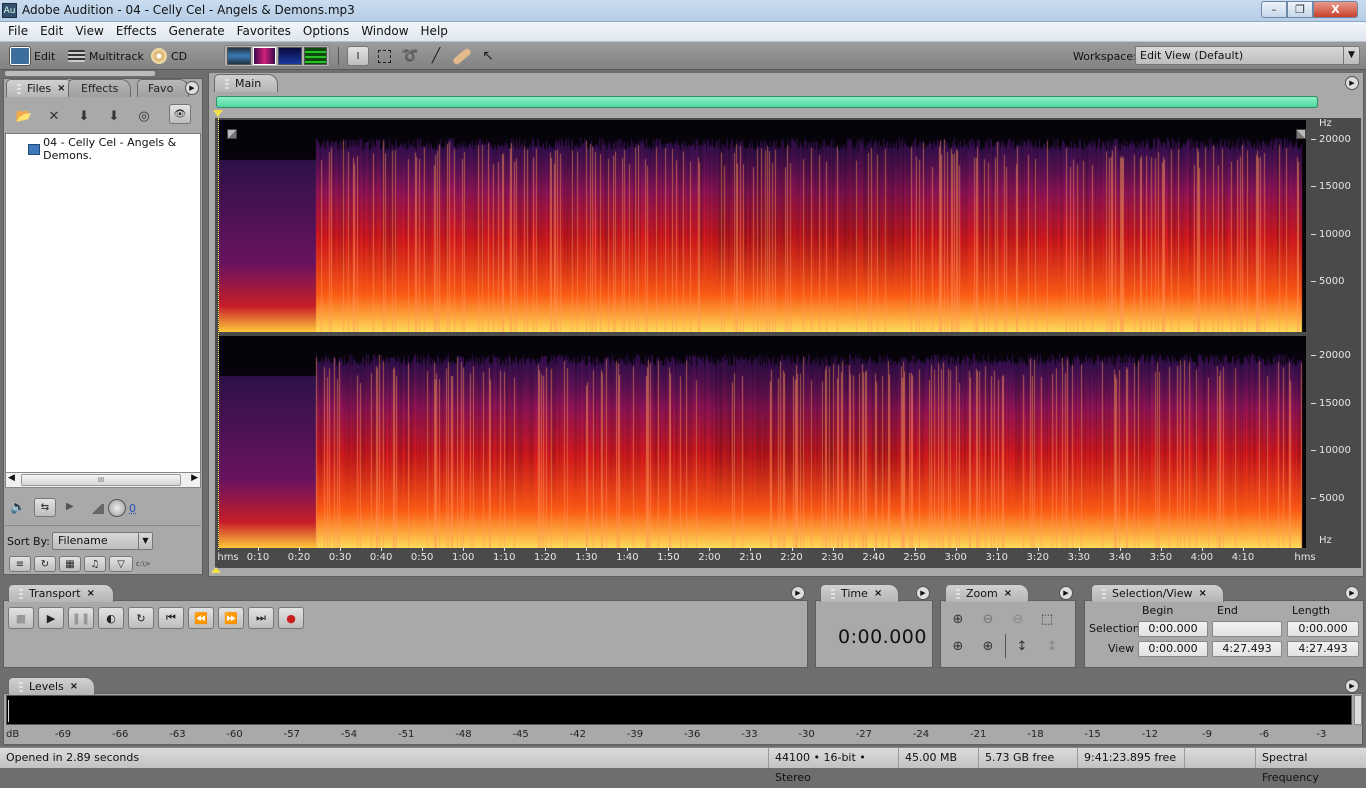 The width and height of the screenshot is (1366, 788). What do you see at coordinates (1335, 9) in the screenshot?
I see `close-button: X` at bounding box center [1335, 9].